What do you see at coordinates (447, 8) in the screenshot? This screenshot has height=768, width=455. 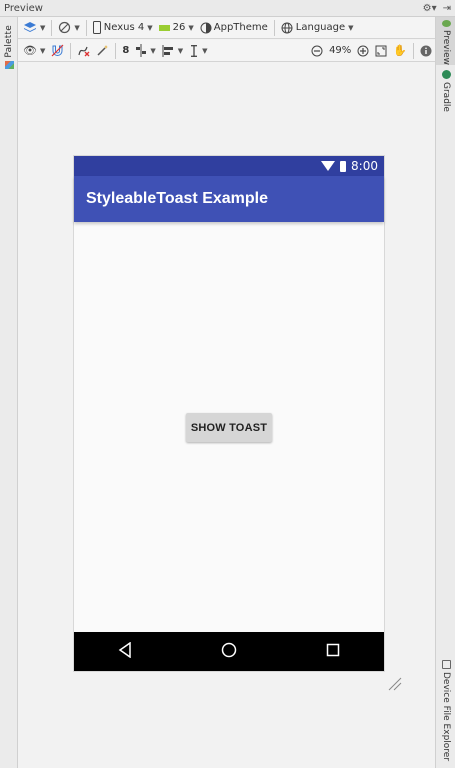 I see `hide-panel-icon: ⇥` at bounding box center [447, 8].